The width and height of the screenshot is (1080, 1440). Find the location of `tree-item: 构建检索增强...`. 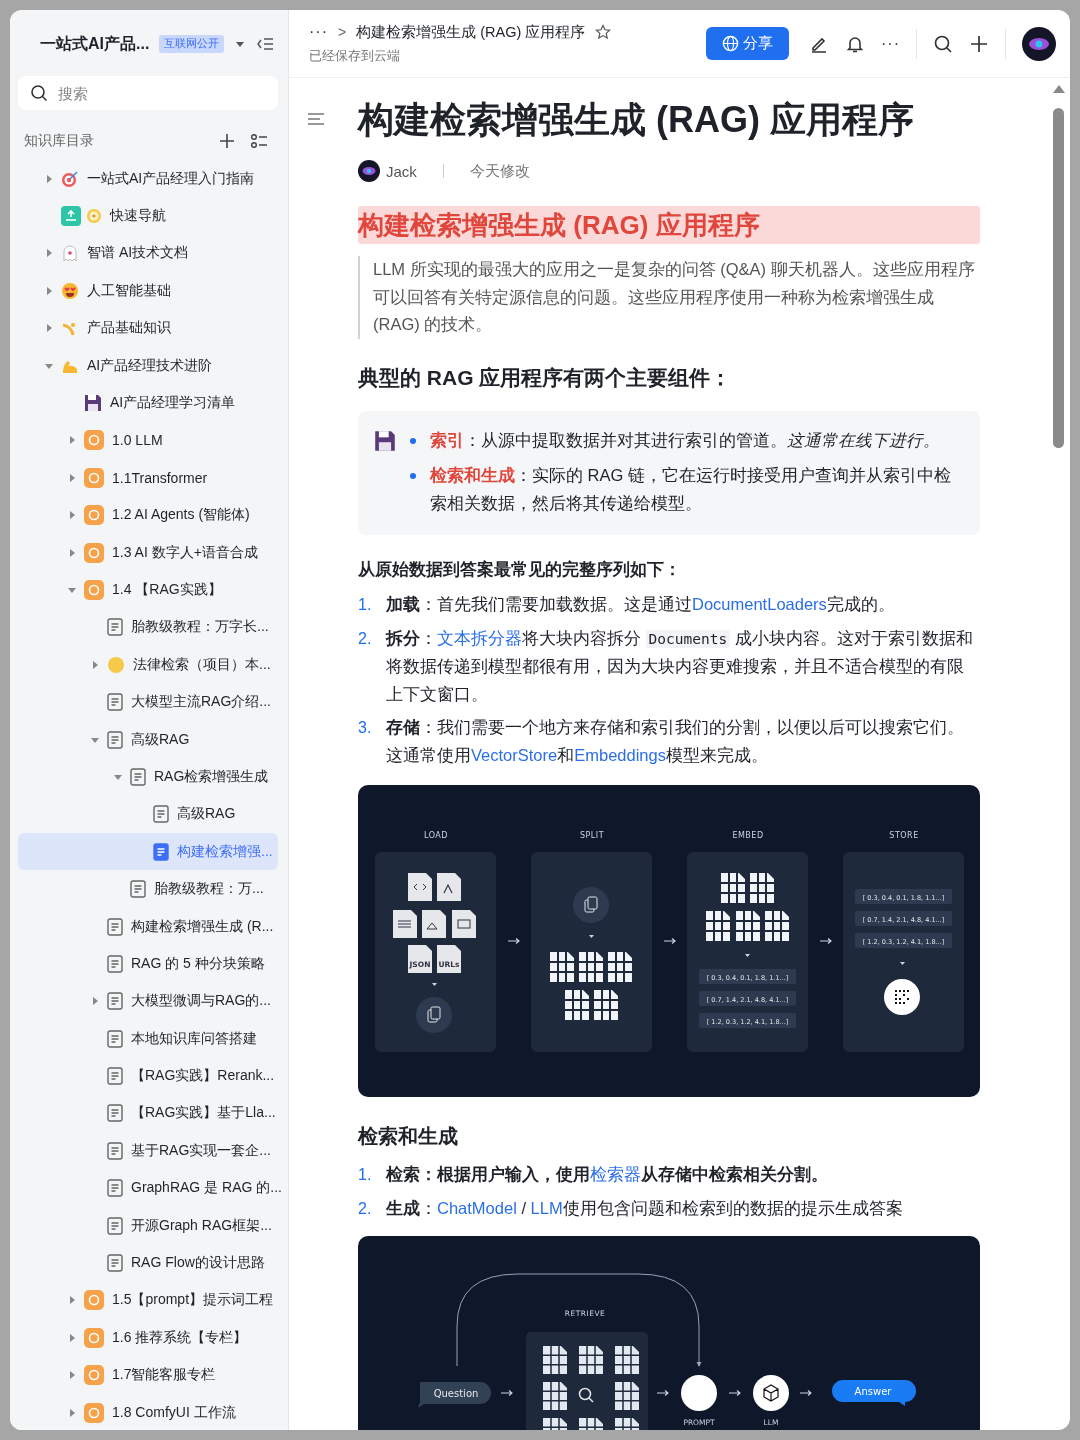

tree-item: 构建检索增强... is located at coordinates (148, 852).